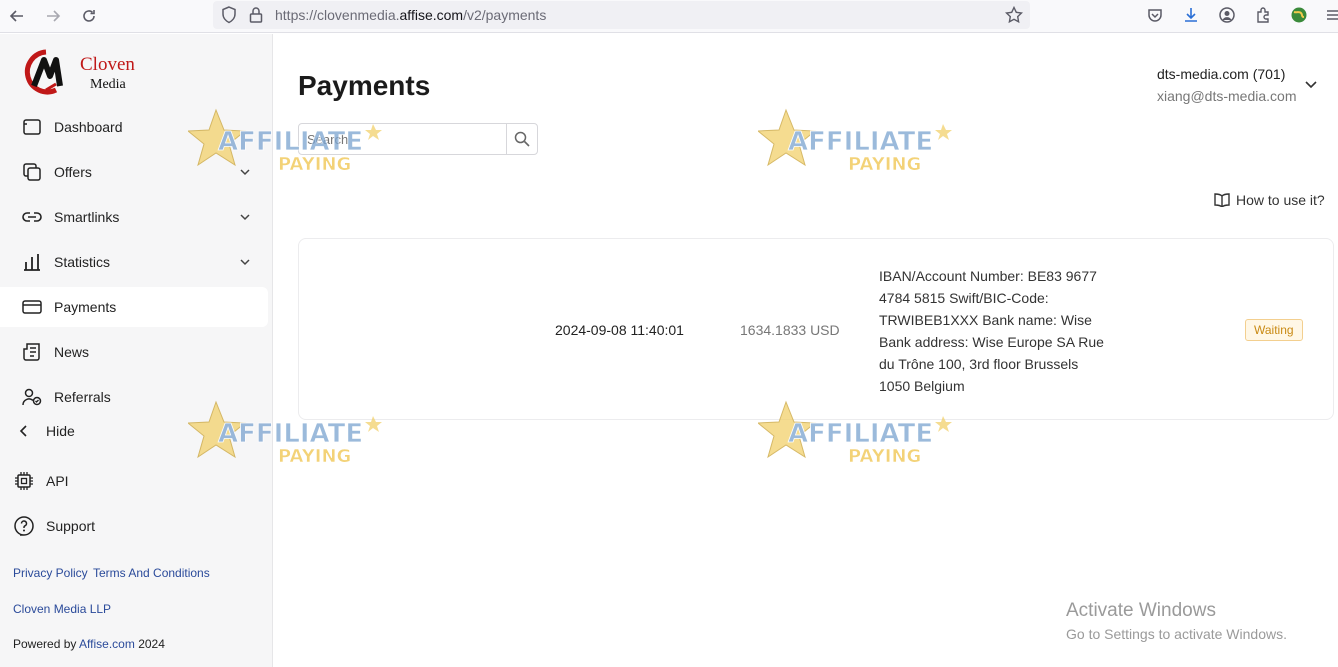 This screenshot has height=667, width=1338. I want to click on dashboard-icon, so click(32, 127).